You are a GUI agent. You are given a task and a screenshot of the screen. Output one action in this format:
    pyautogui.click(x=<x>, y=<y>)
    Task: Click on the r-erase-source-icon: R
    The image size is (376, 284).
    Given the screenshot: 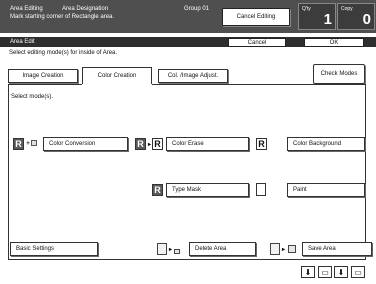 What is the action you would take?
    pyautogui.click(x=140, y=144)
    